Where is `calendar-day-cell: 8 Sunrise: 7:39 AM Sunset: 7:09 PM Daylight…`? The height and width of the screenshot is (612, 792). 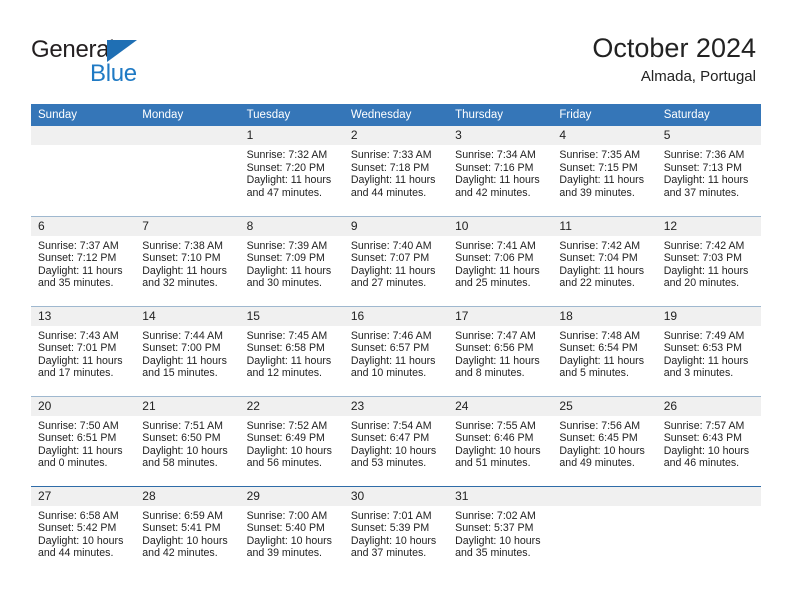
calendar-day-cell: 8 Sunrise: 7:39 AM Sunset: 7:09 PM Daylight… is located at coordinates (291, 260).